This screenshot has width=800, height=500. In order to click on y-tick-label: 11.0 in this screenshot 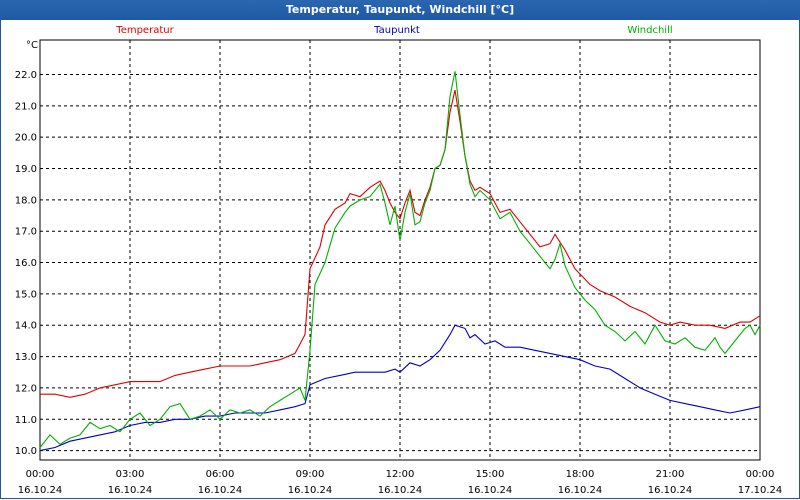, I will do `click(26, 420)`.